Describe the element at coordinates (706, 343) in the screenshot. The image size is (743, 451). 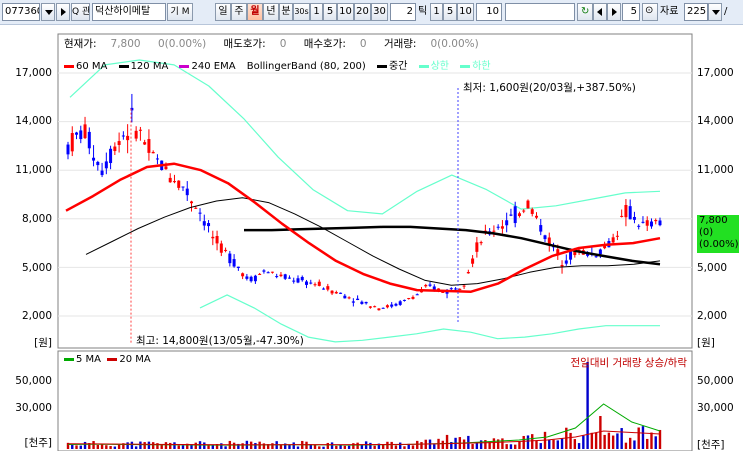
I see `right-axis-unit: [원]` at that location.